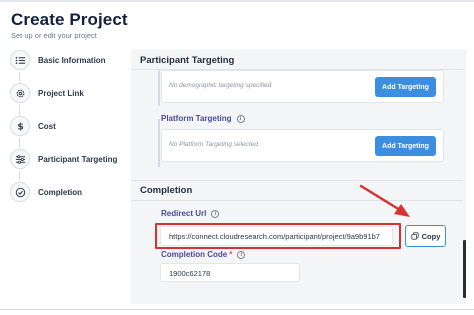 The image size is (474, 315). Describe the element at coordinates (187, 60) in the screenshot. I see `participant-targeting-heading: Participant Targeting` at that location.